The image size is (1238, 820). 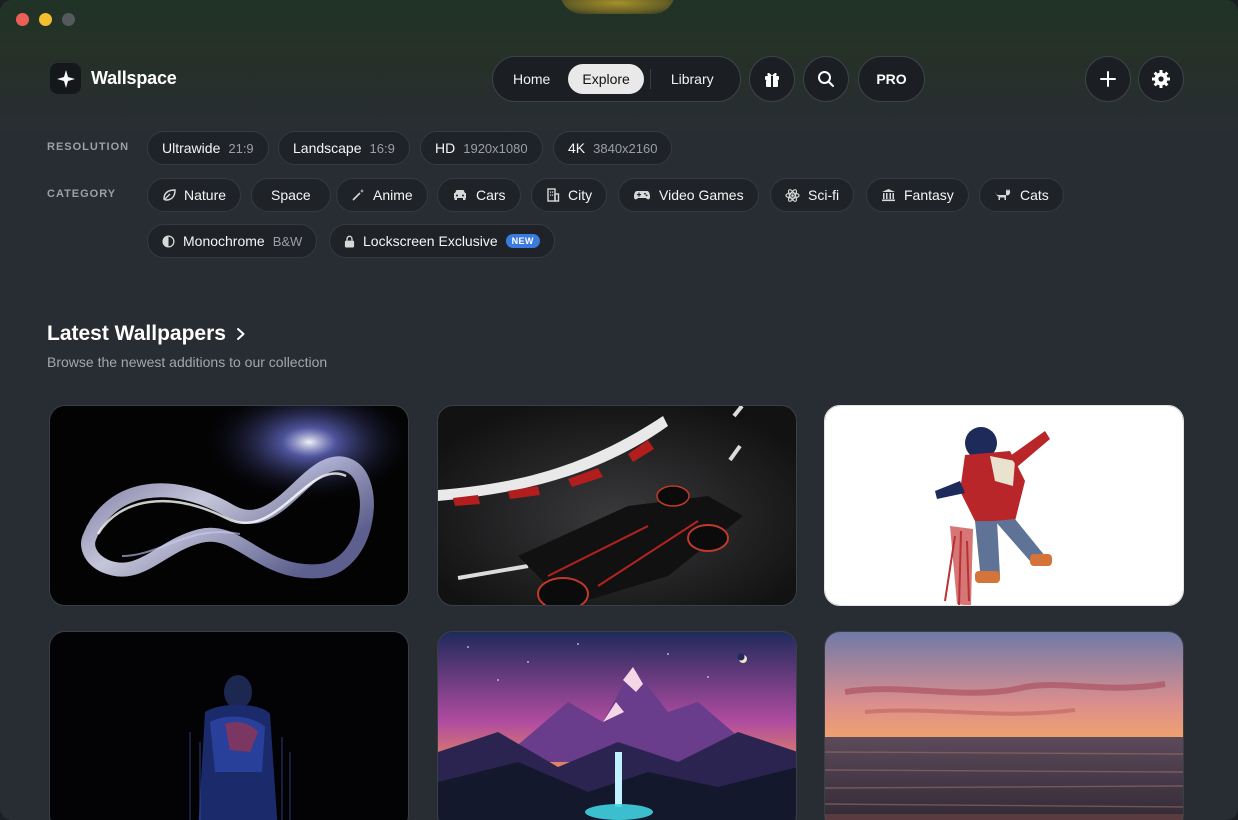 I want to click on settings-button, so click(x=1161, y=79).